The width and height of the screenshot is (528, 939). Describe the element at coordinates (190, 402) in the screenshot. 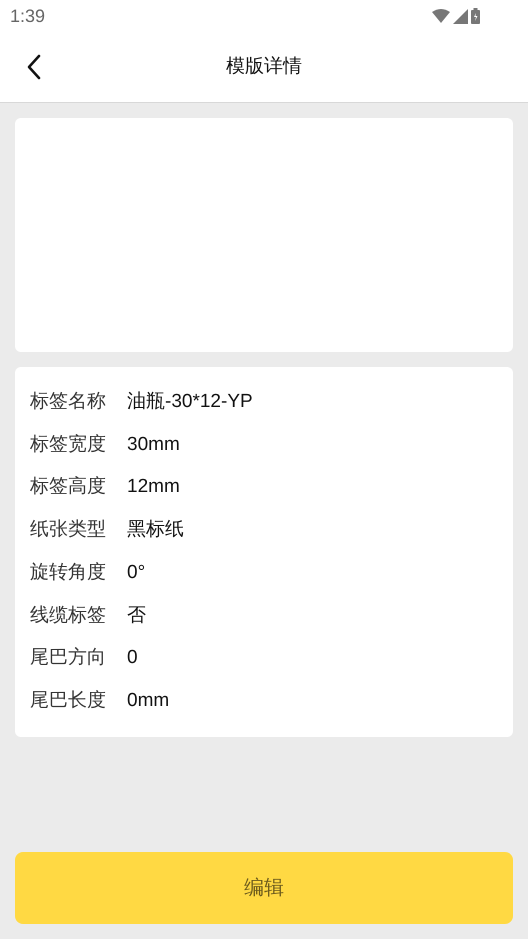

I see `detail-value: 油瓶-30*12-YP` at that location.